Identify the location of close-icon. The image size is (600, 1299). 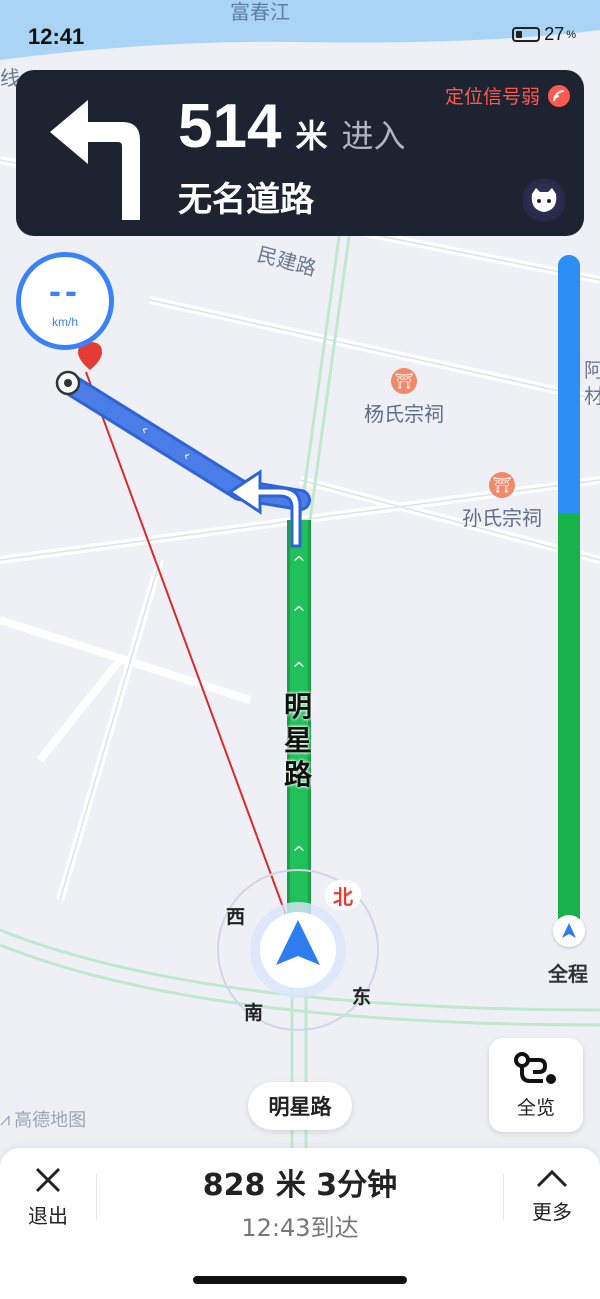
(48, 1180).